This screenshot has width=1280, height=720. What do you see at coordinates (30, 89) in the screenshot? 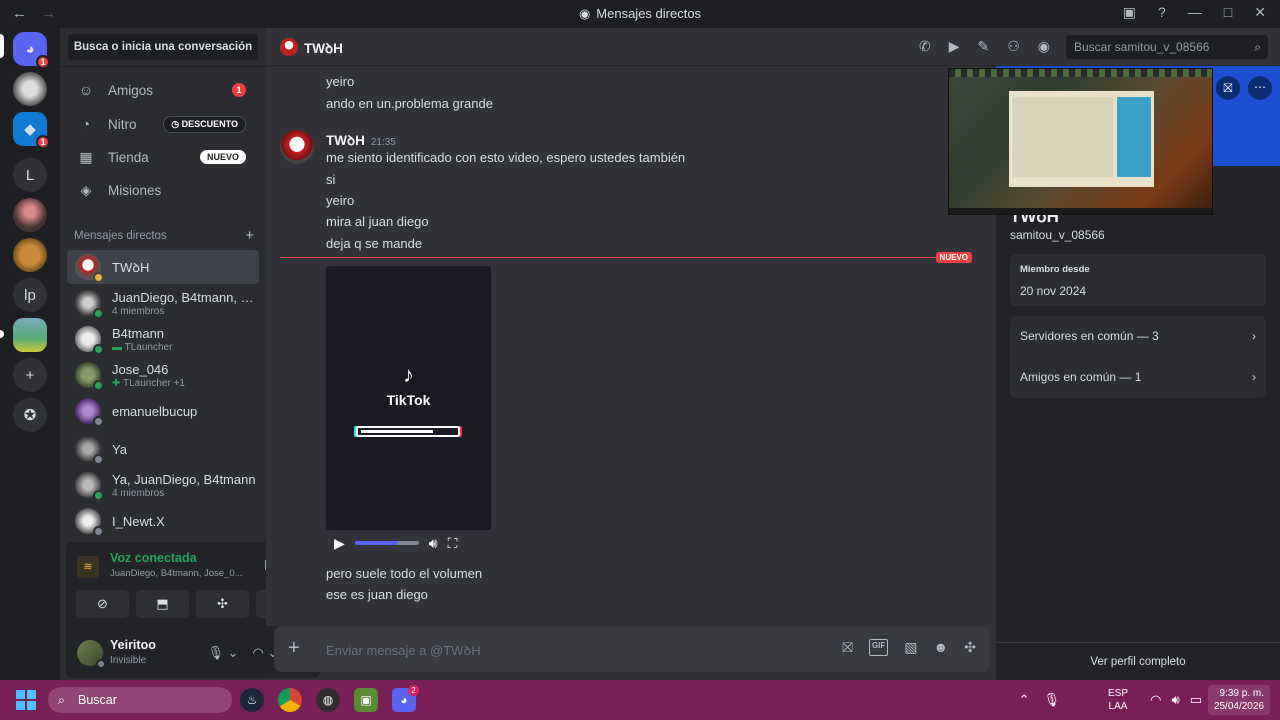
I see `server-group-avatar` at bounding box center [30, 89].